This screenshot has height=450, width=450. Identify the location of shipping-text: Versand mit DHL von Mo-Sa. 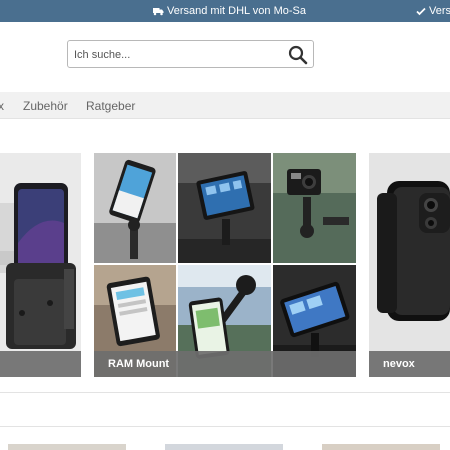
(236, 11).